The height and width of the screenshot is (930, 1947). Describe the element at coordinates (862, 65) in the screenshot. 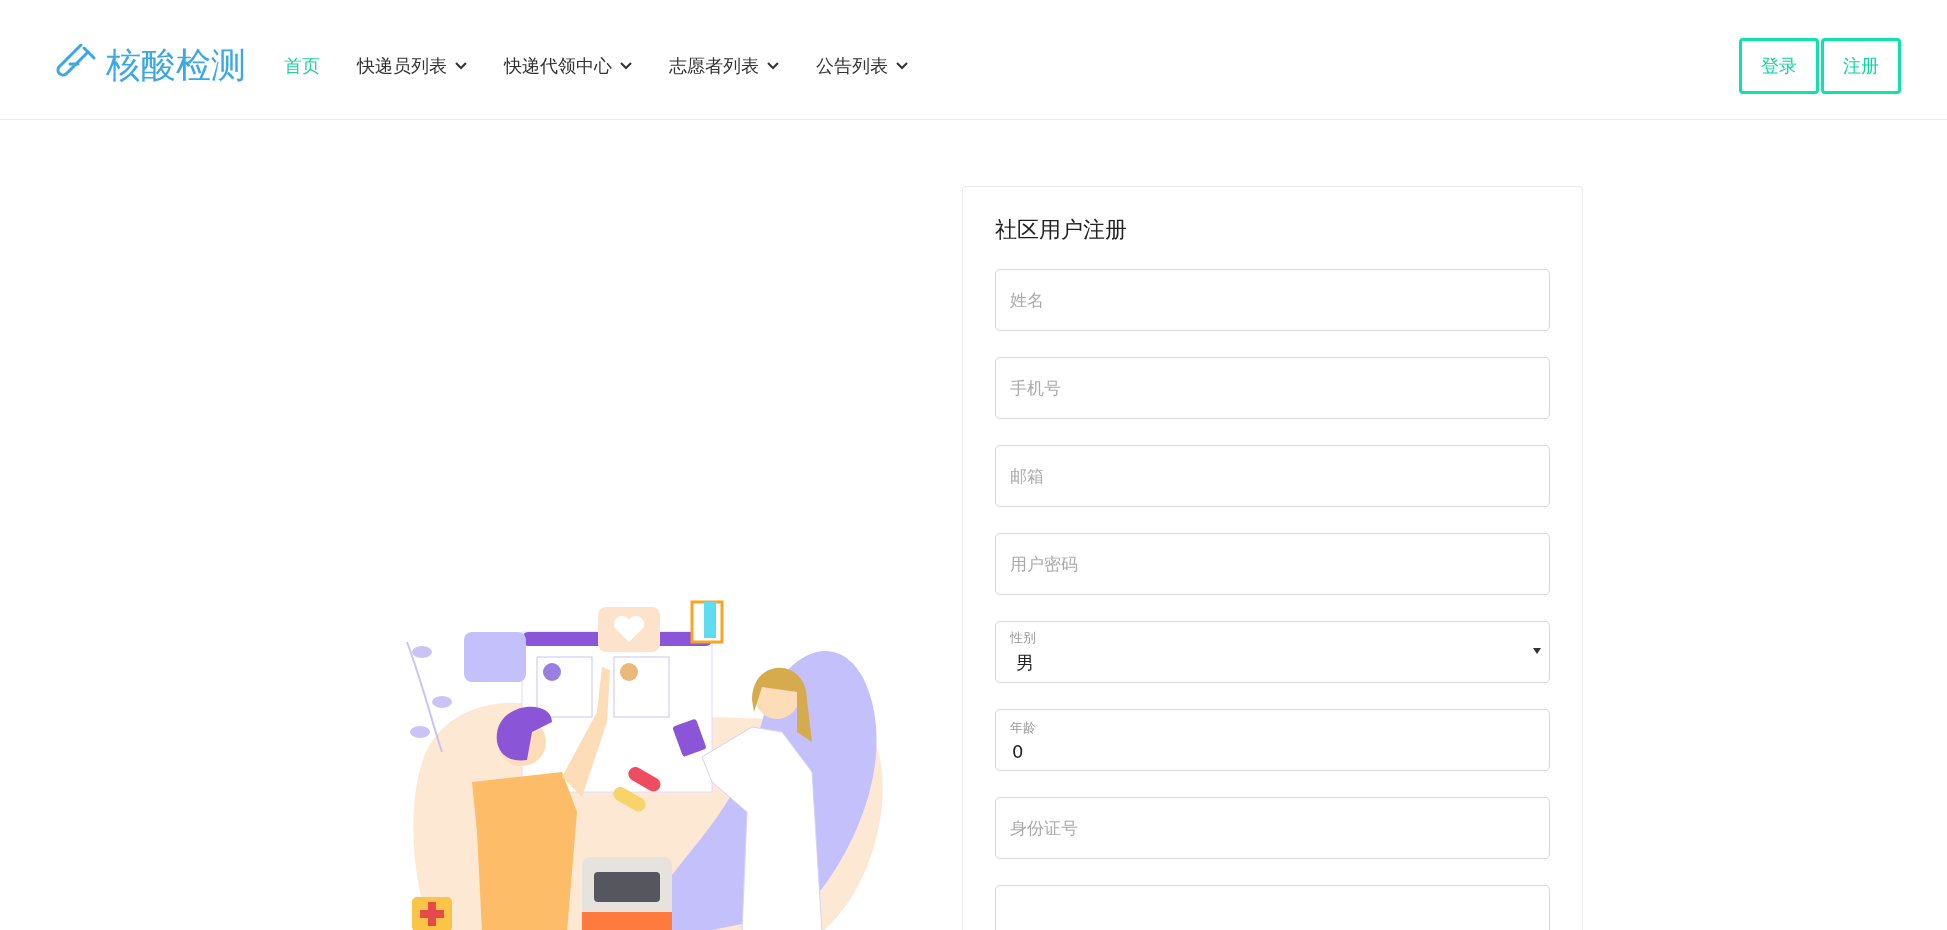

I see `nav-link: 公告列表` at that location.